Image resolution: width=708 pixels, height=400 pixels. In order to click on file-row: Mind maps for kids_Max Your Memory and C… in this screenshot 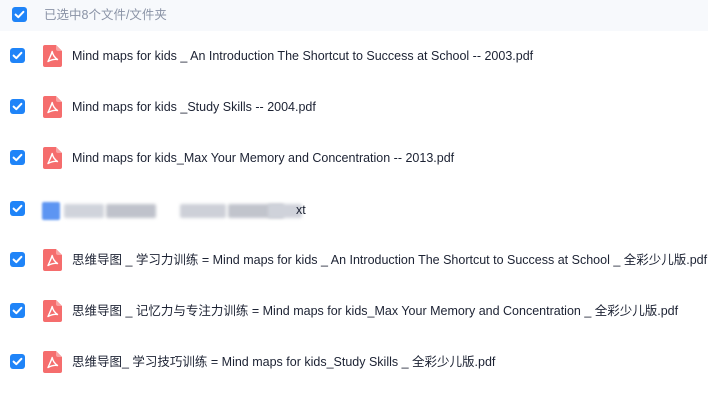, I will do `click(354, 158)`.